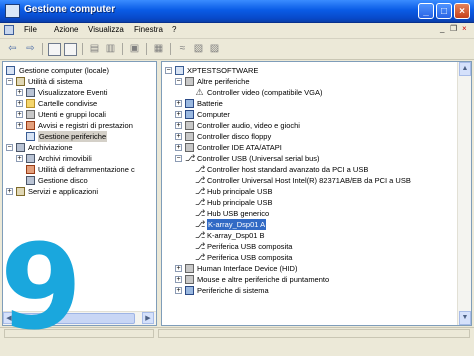 This screenshot has height=356, width=474. I want to click on mouse-icon, so click(189, 279).